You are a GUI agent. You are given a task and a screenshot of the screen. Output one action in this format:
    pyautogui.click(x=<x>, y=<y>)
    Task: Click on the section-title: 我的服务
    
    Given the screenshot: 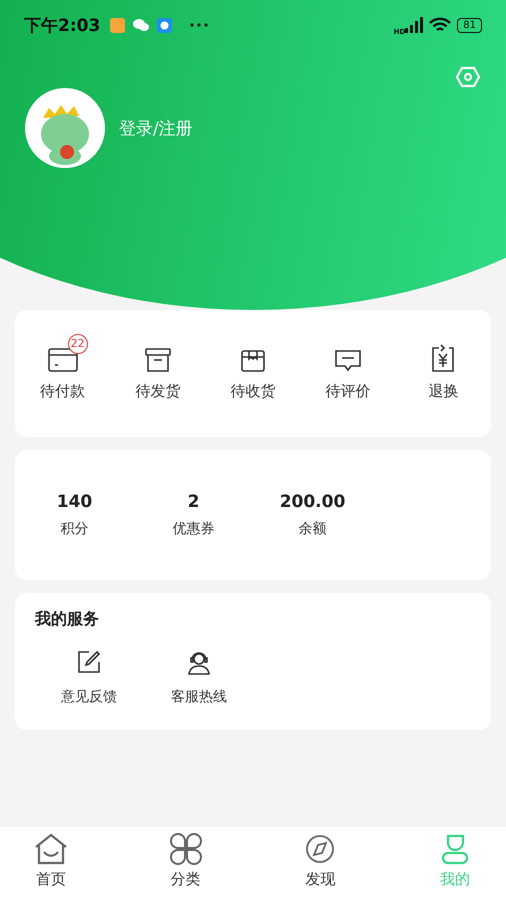 What is the action you would take?
    pyautogui.click(x=67, y=619)
    